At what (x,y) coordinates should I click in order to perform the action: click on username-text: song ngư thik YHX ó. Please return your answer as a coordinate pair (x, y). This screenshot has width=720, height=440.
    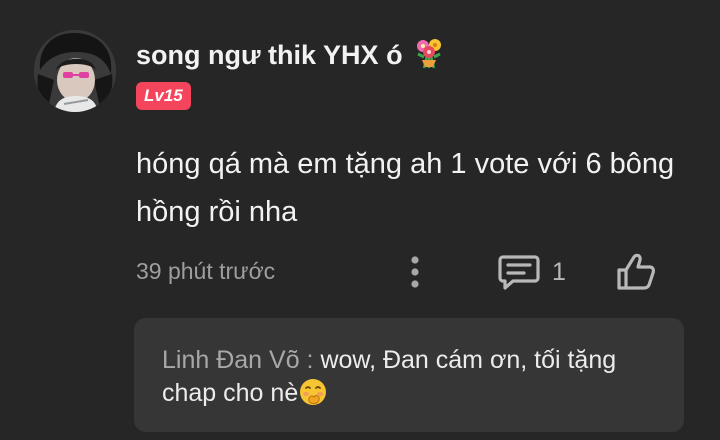
    Looking at the image, I should click on (269, 55).